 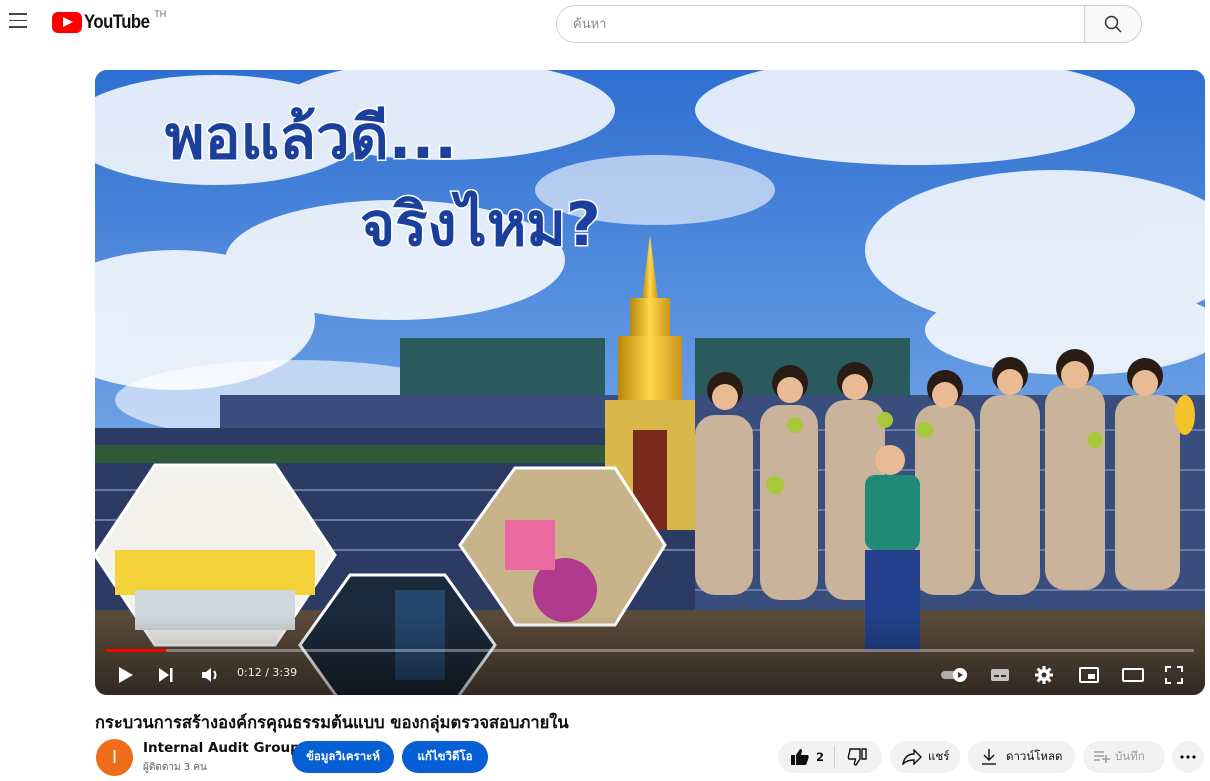 I want to click on like-icon, so click(x=800, y=757).